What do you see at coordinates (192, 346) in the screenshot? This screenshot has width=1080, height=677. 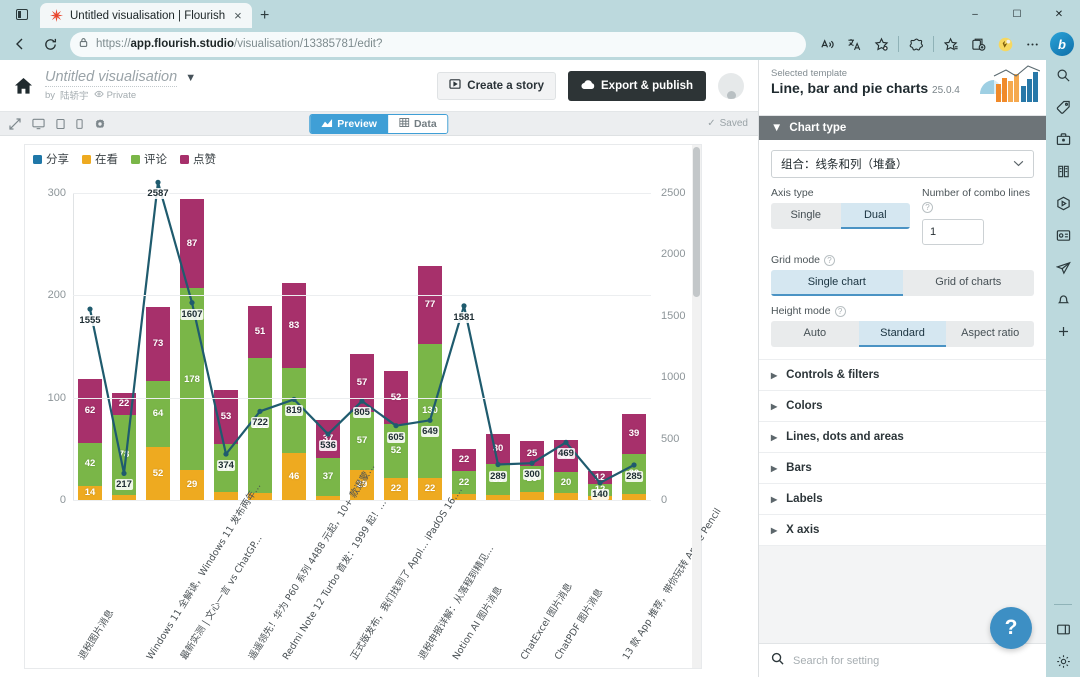 I see `bar-column: 87 178 29` at bounding box center [192, 346].